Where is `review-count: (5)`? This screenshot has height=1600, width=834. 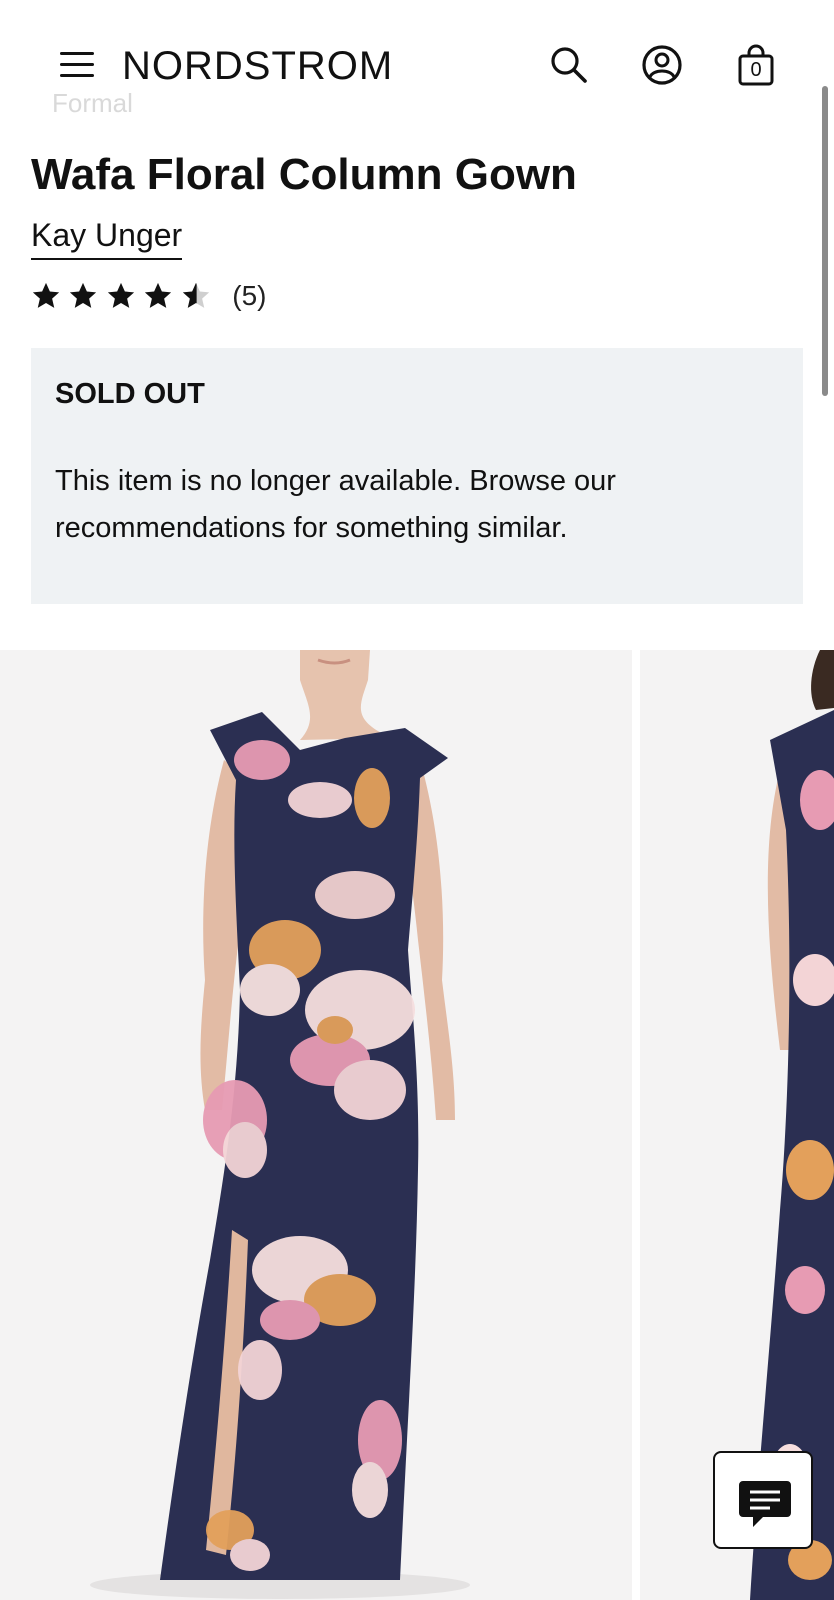 review-count: (5) is located at coordinates (249, 295).